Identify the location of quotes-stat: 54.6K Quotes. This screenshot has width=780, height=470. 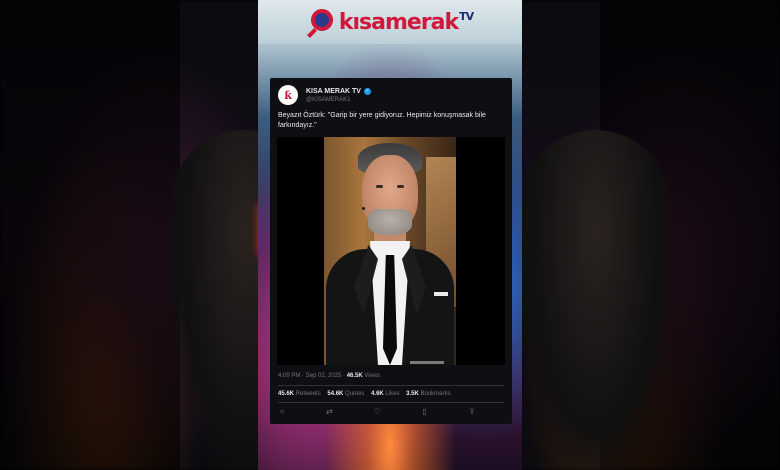
(345, 394).